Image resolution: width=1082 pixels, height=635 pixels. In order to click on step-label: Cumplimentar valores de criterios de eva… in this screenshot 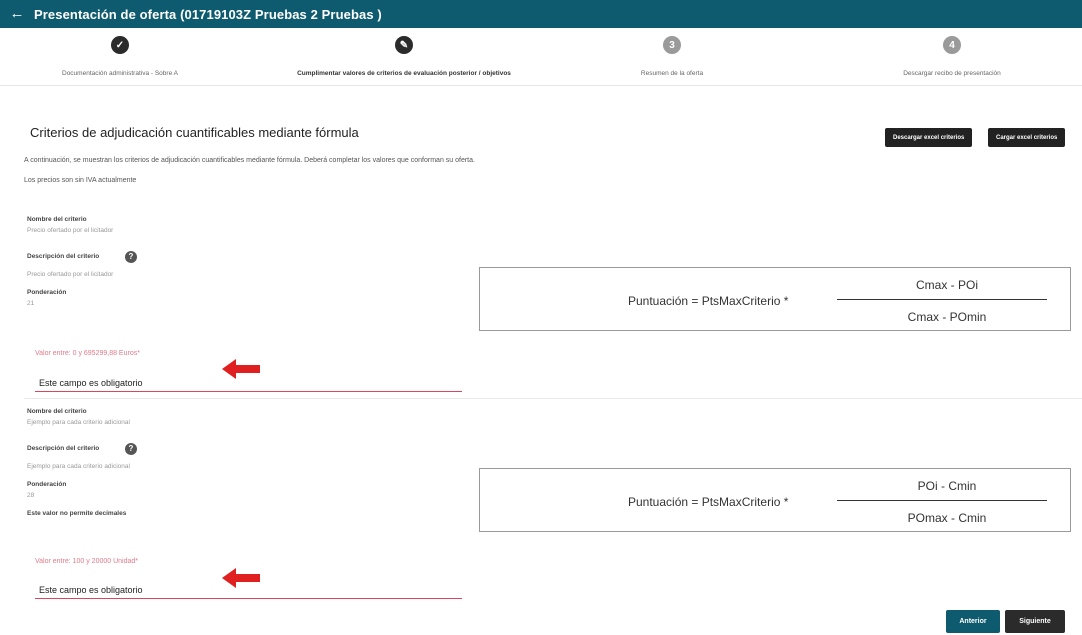, I will do `click(404, 73)`.